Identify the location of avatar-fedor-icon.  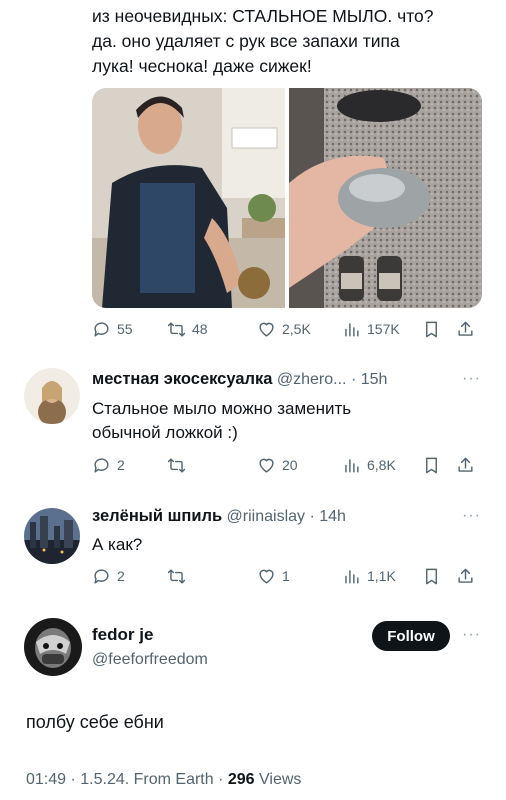
(53, 647).